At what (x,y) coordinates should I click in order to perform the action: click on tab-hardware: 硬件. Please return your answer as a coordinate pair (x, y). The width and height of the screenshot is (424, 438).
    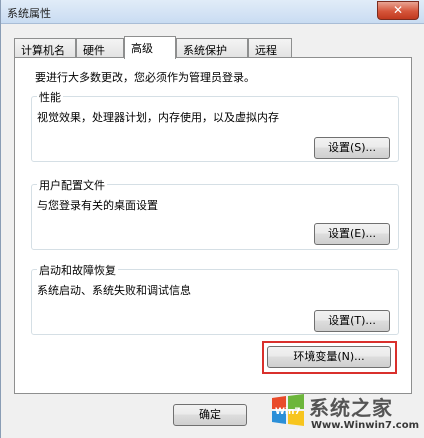
    Looking at the image, I should click on (100, 48).